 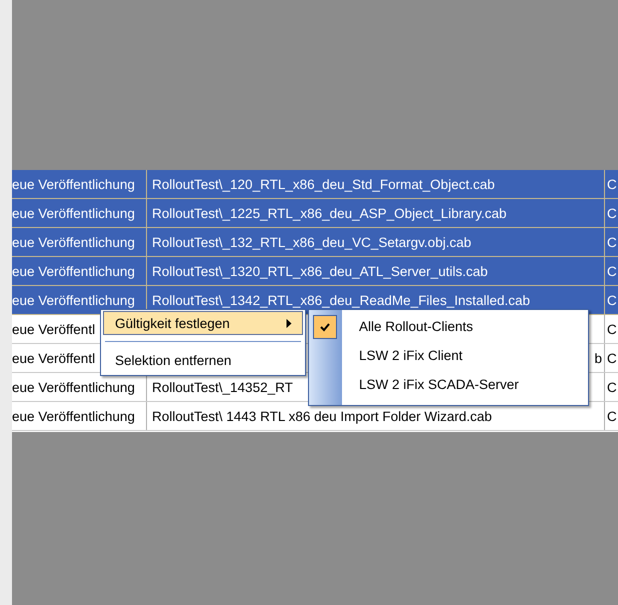 What do you see at coordinates (341, 300) in the screenshot?
I see `table-cell: RolloutTest\_1342_RTL_x86_deu_ReadMe_Files_Installed.cab` at bounding box center [341, 300].